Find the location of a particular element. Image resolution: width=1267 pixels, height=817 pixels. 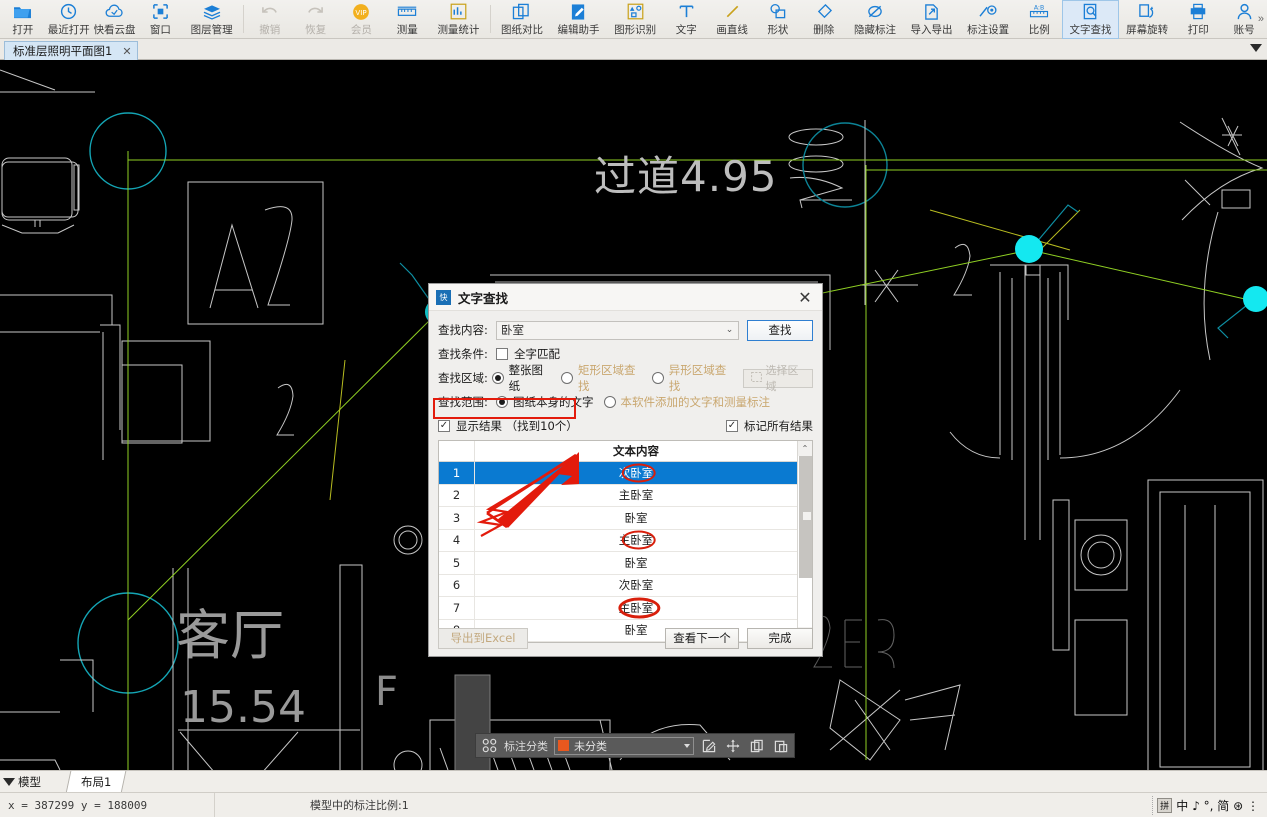

toolbar-item-window: 窗口 is located at coordinates (160, 19).